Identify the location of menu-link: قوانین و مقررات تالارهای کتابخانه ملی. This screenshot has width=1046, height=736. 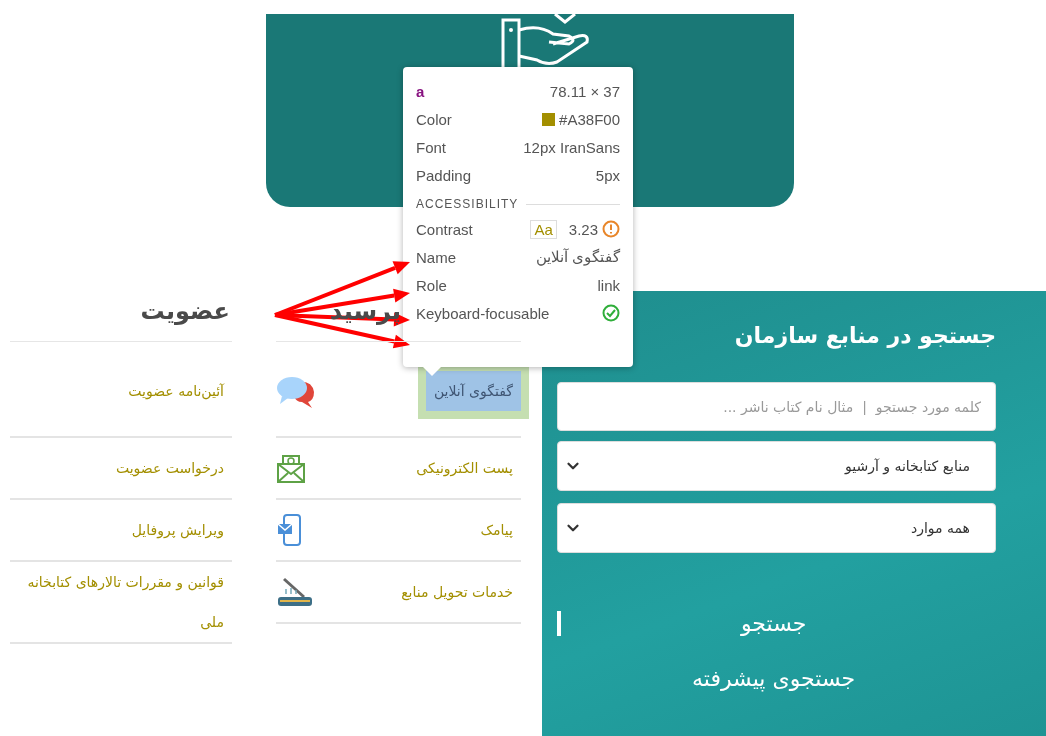
(128, 602).